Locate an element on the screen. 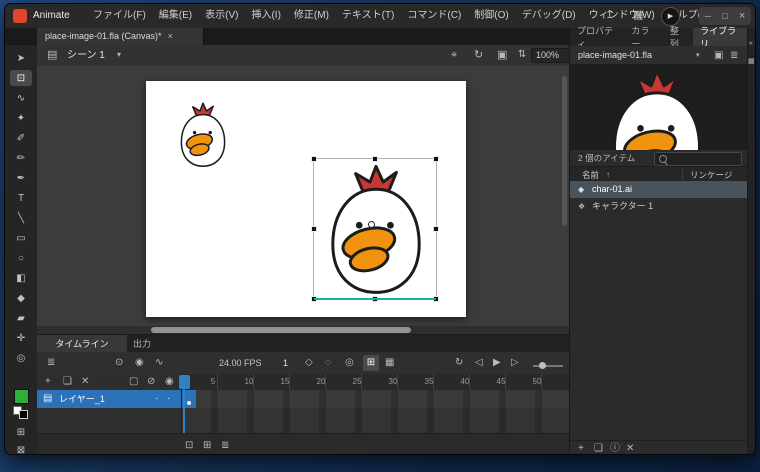  transform-handle-ne is located at coordinates (436, 159).